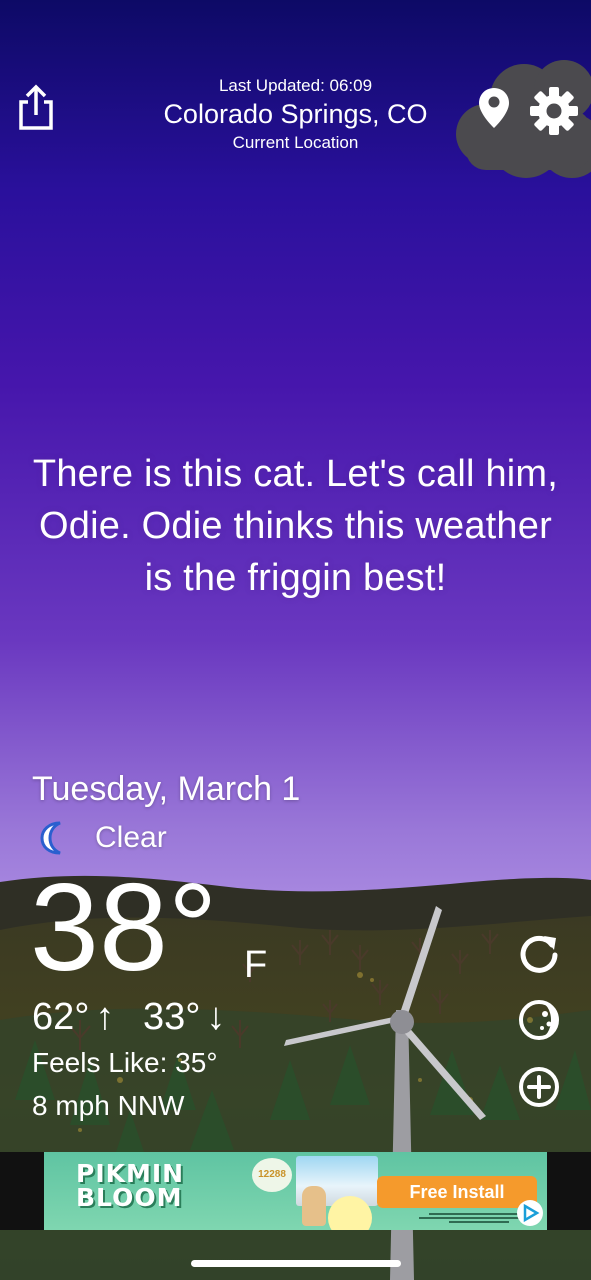 This screenshot has width=591, height=1280. Describe the element at coordinates (105, 1017) in the screenshot. I see `up-arrow-icon: ↑` at that location.